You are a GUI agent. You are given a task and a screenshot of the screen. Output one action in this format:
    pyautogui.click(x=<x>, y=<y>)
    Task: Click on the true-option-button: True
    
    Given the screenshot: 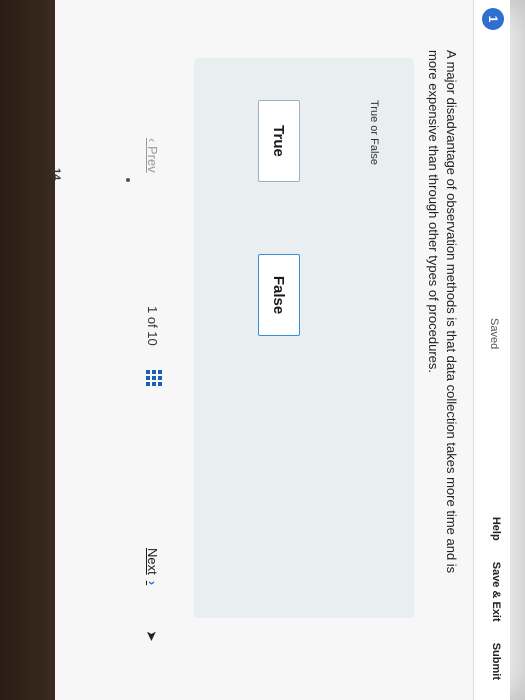 What is the action you would take?
    pyautogui.click(x=279, y=141)
    